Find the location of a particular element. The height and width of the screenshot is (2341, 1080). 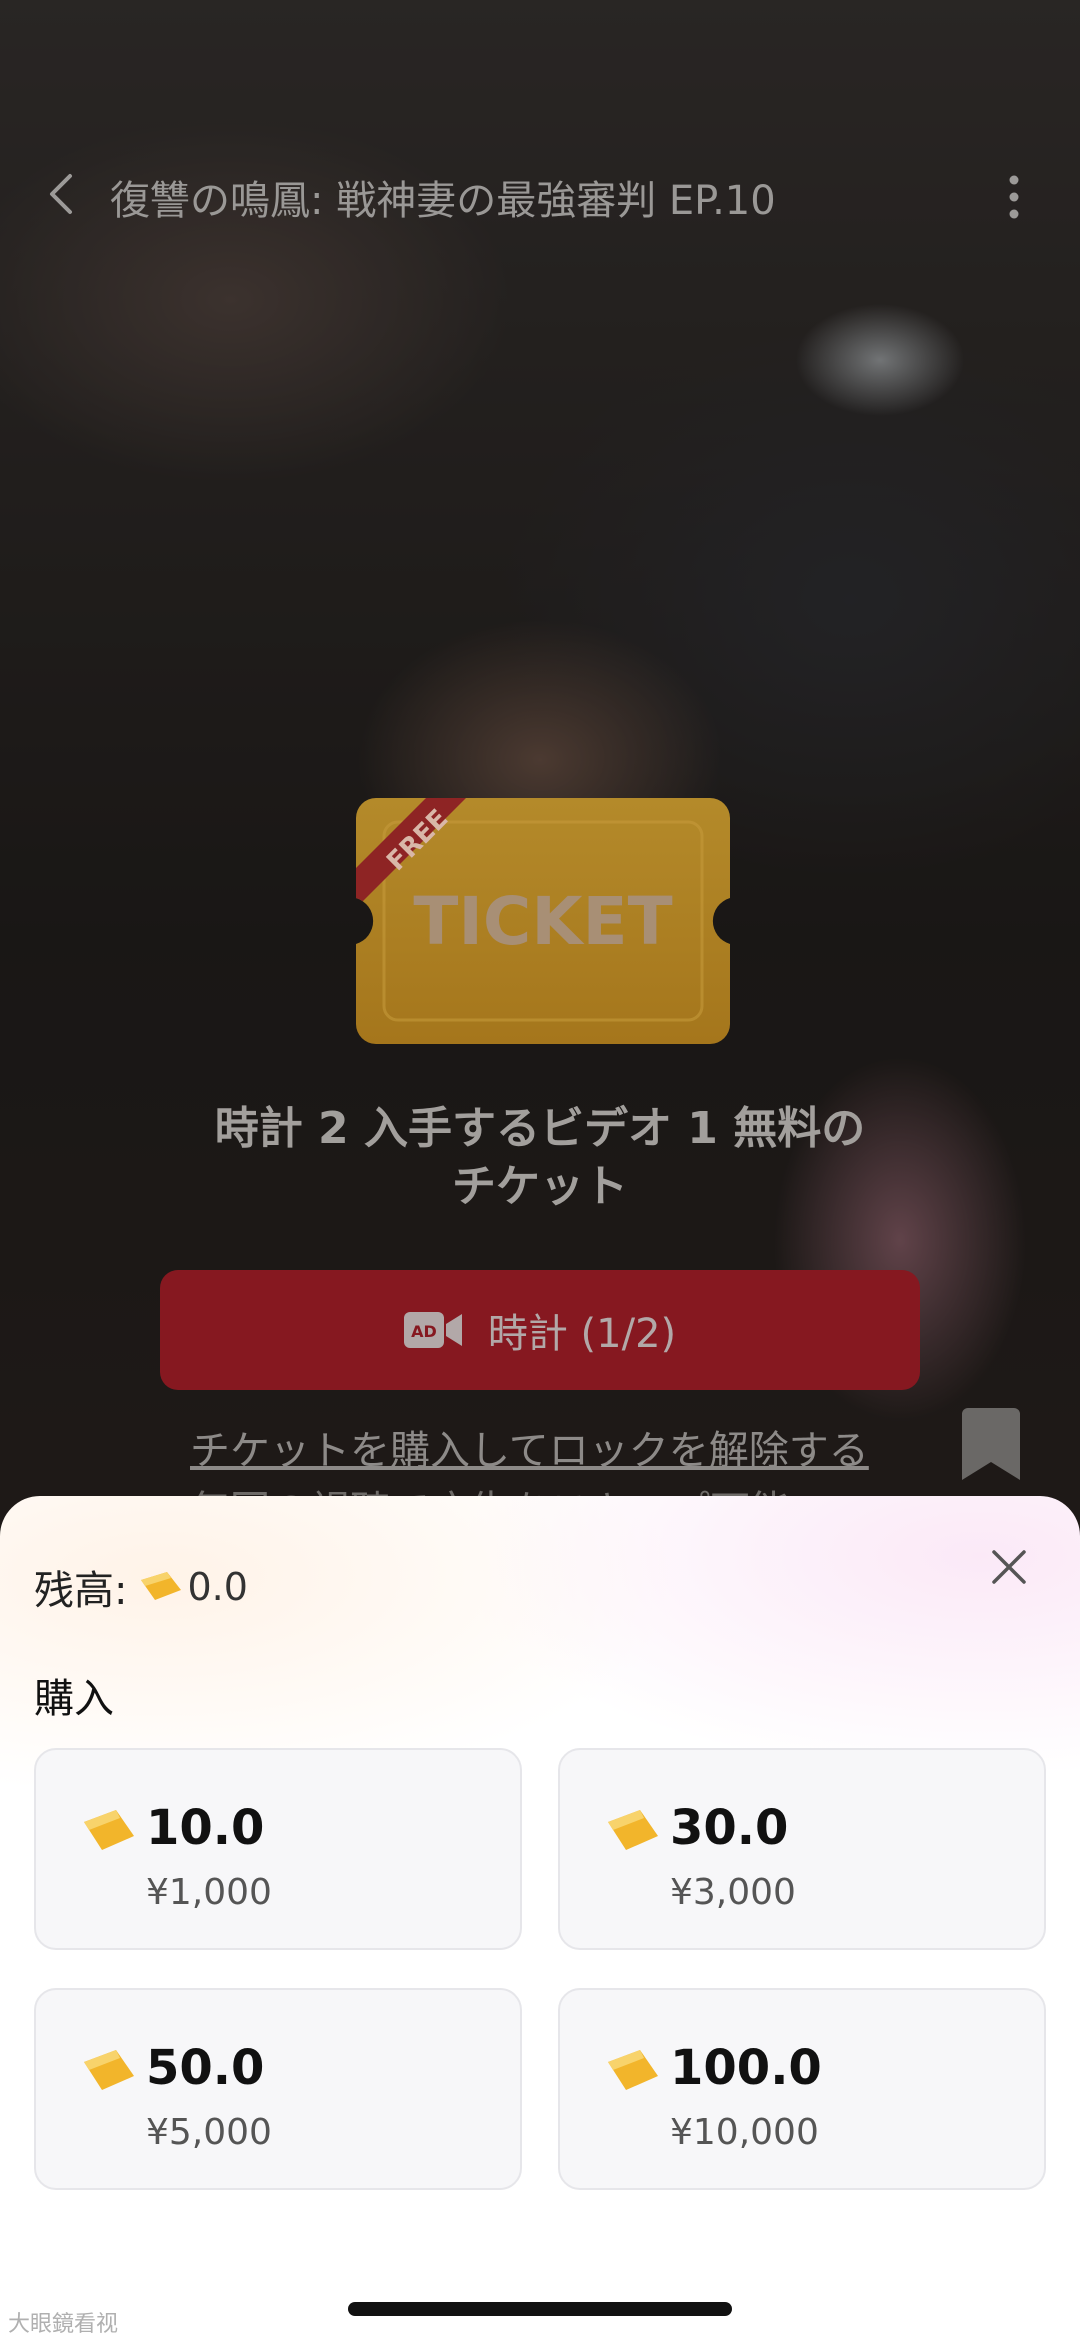

option-amount: 100.0 is located at coordinates (746, 2068).